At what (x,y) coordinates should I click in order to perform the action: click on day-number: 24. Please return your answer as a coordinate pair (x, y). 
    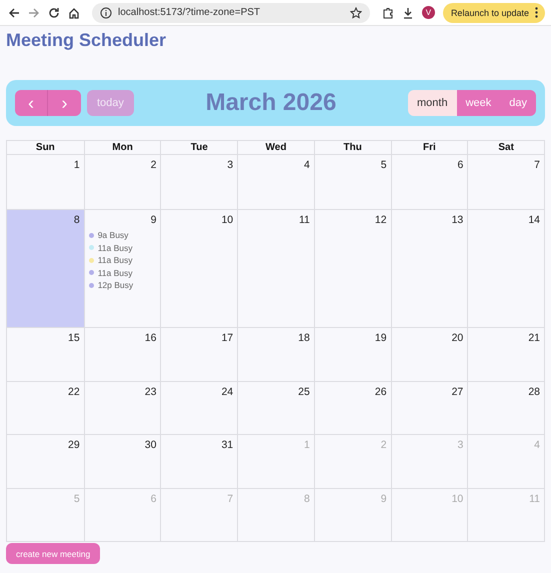
    Looking at the image, I should click on (227, 392).